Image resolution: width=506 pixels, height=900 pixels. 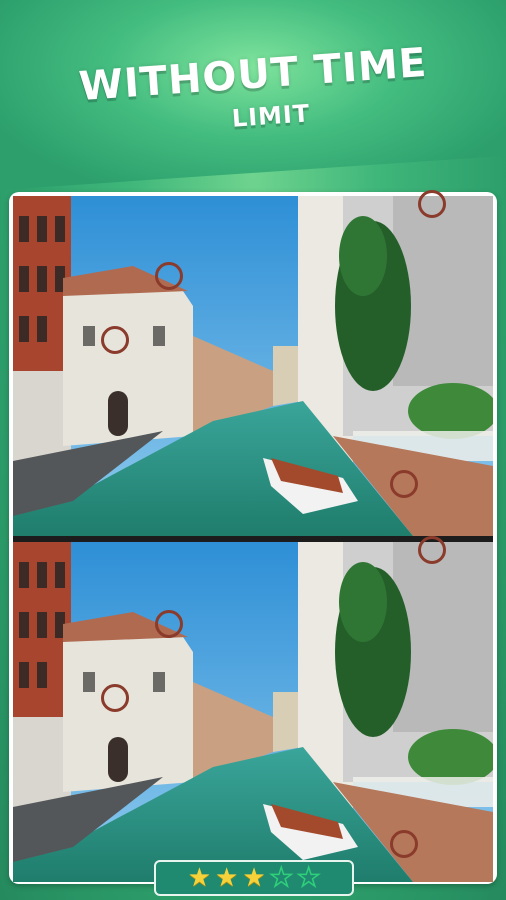 I want to click on star-rating-bar: ★ ★ ★ ★ ★, so click(x=254, y=878).